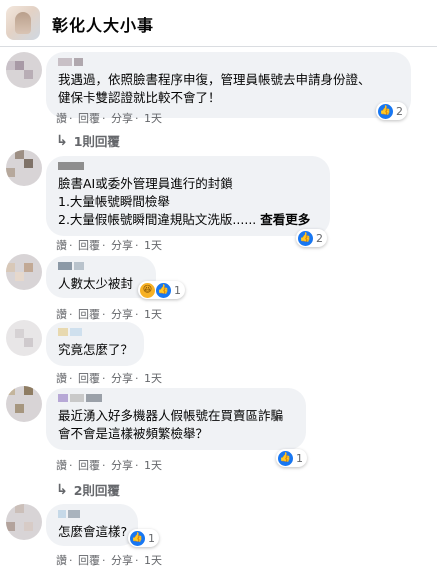 The height and width of the screenshot is (568, 437). Describe the element at coordinates (96, 349) in the screenshot. I see `comment-text-line: 究竟怎麼了？` at that location.